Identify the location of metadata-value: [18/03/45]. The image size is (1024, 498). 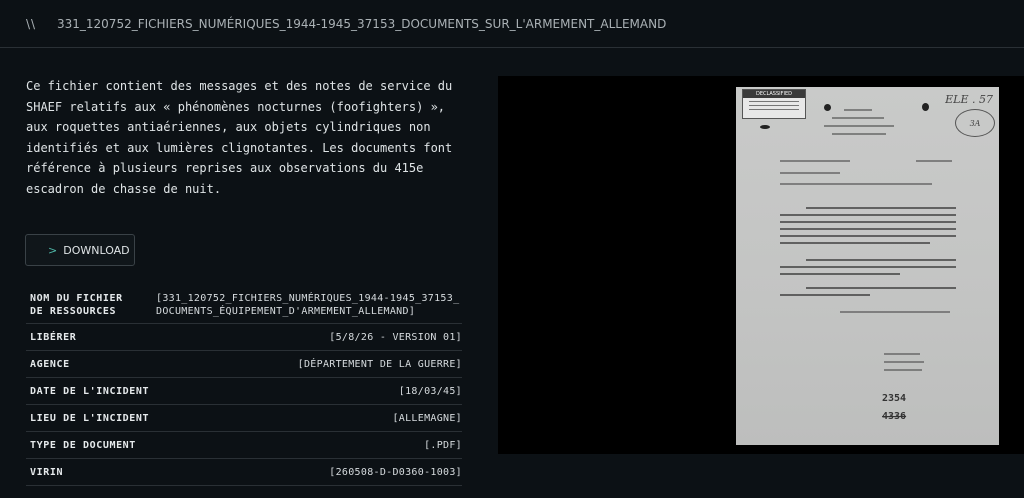
(430, 391).